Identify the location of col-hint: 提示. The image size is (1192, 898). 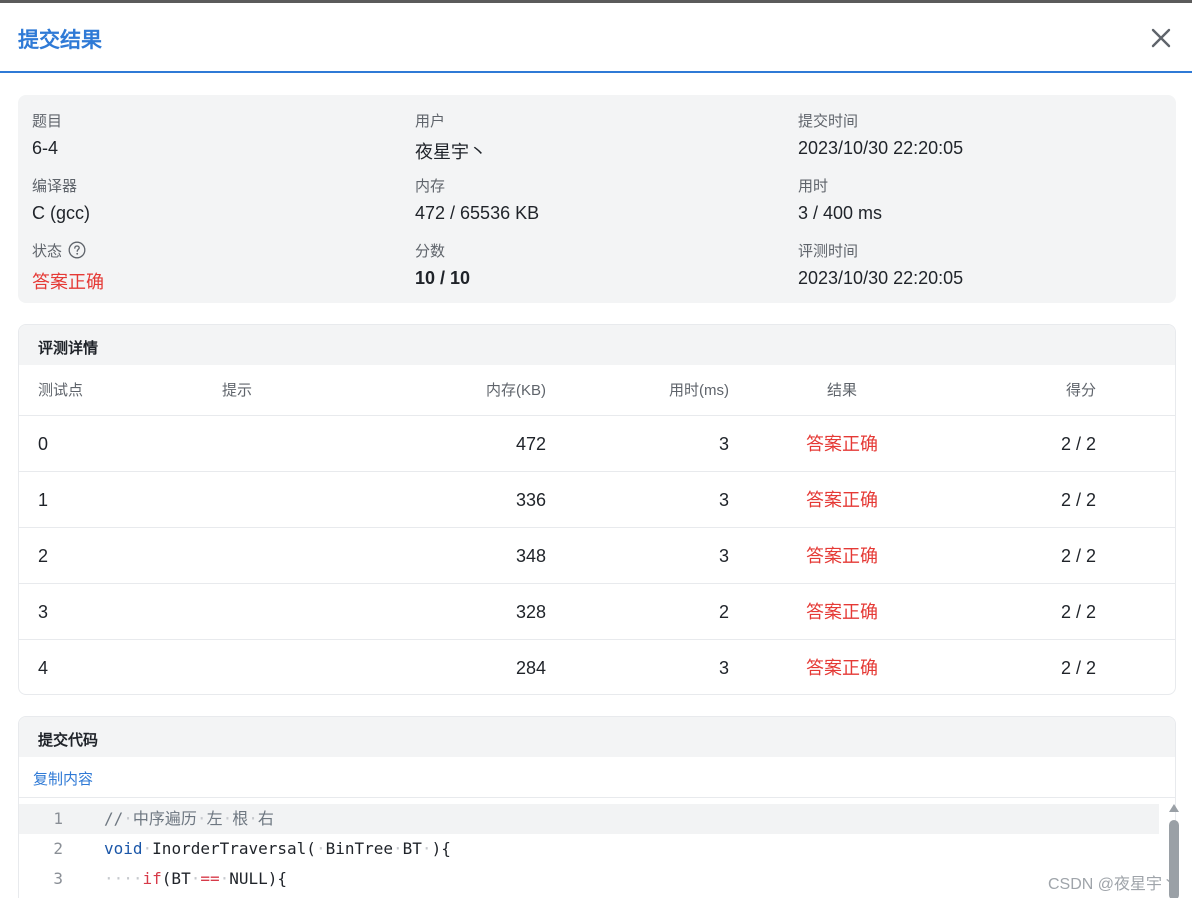
(237, 390).